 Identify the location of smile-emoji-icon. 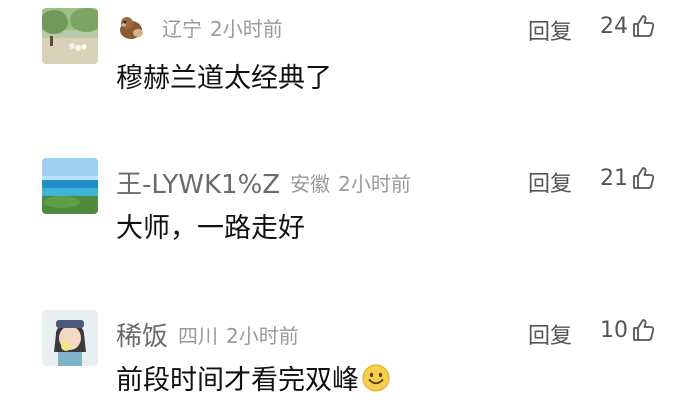
(376, 377).